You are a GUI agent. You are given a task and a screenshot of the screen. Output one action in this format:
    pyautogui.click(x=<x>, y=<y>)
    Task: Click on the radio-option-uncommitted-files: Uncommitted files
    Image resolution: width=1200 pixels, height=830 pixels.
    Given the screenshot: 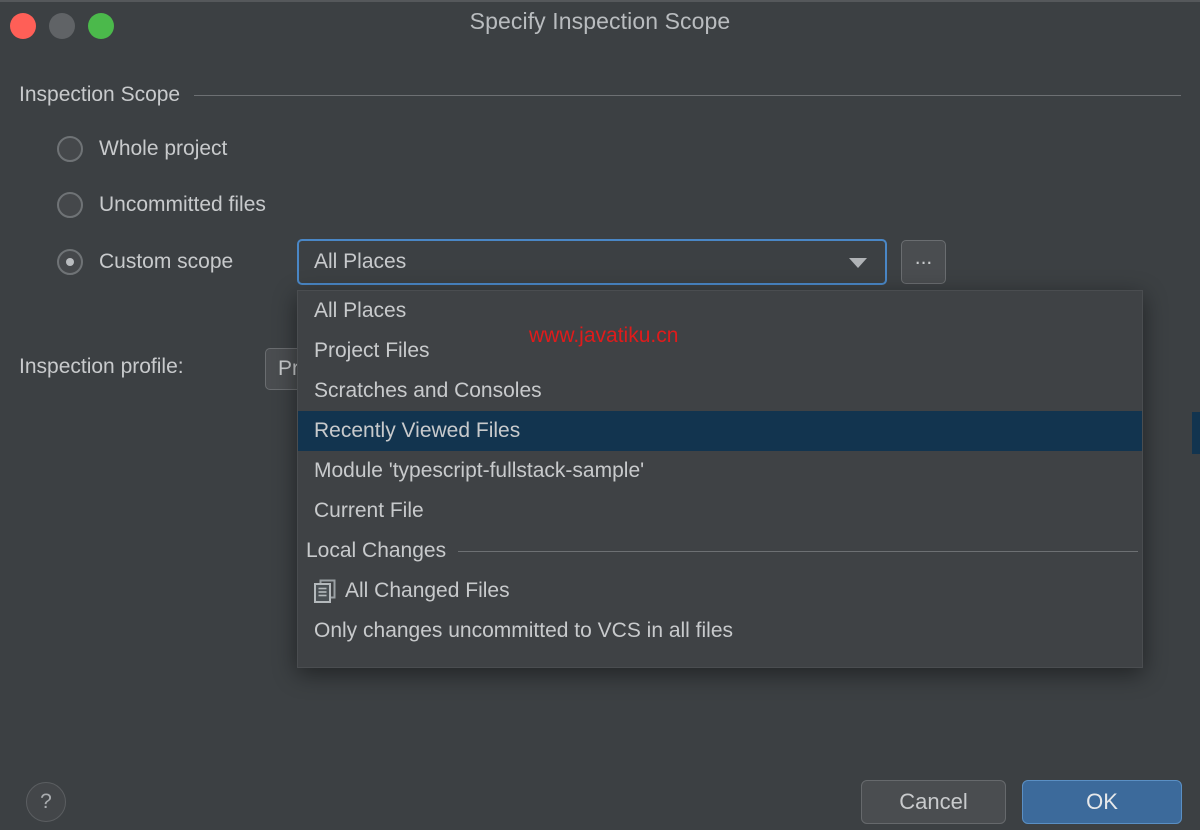 What is the action you would take?
    pyautogui.click(x=161, y=205)
    